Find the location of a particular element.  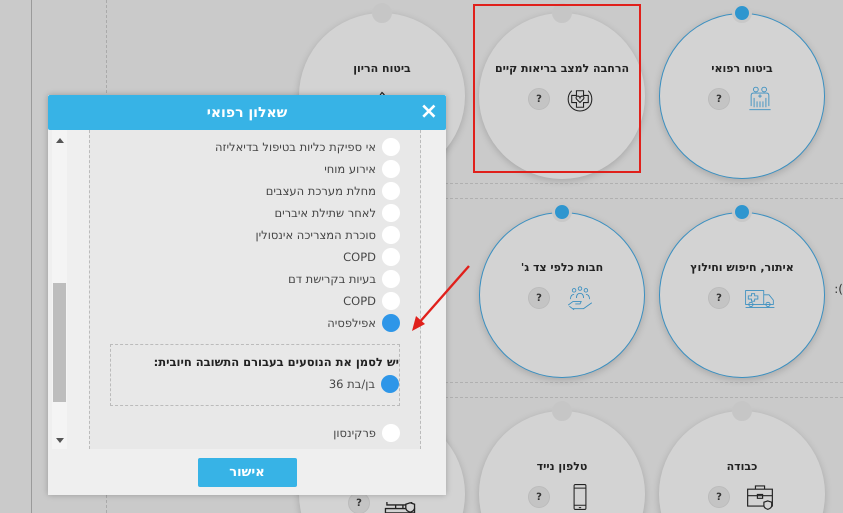

dialog-title: שאלון רפואי is located at coordinates (247, 112).